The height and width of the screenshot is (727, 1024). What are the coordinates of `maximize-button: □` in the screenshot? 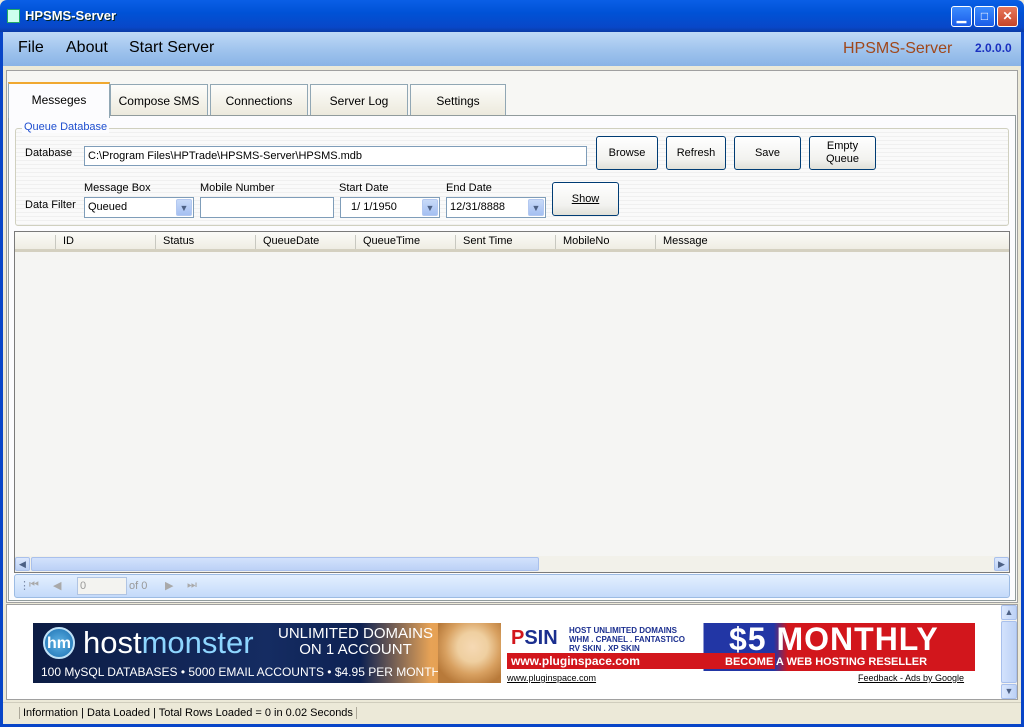 It's located at (984, 16).